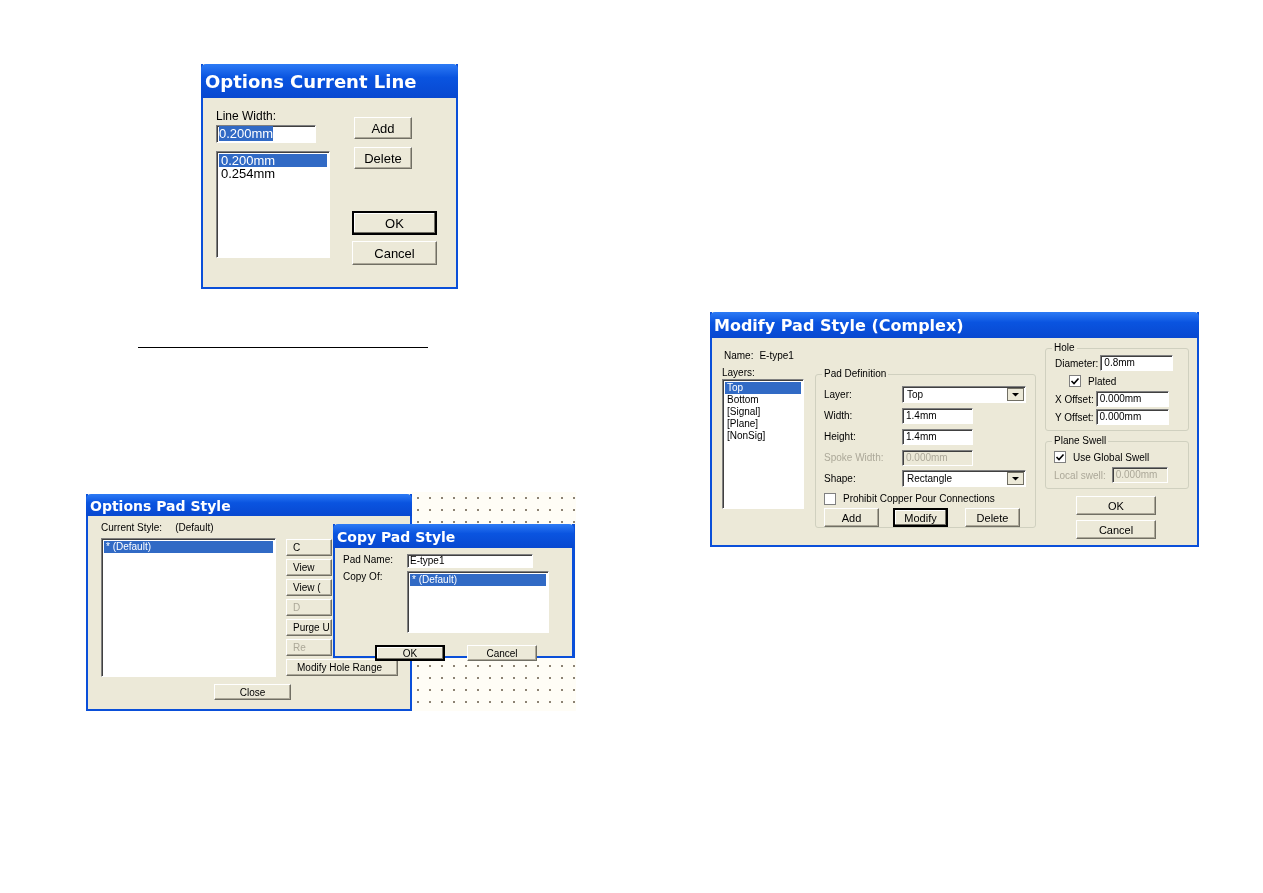  I want to click on field-label: X Offset:, so click(1074, 399).